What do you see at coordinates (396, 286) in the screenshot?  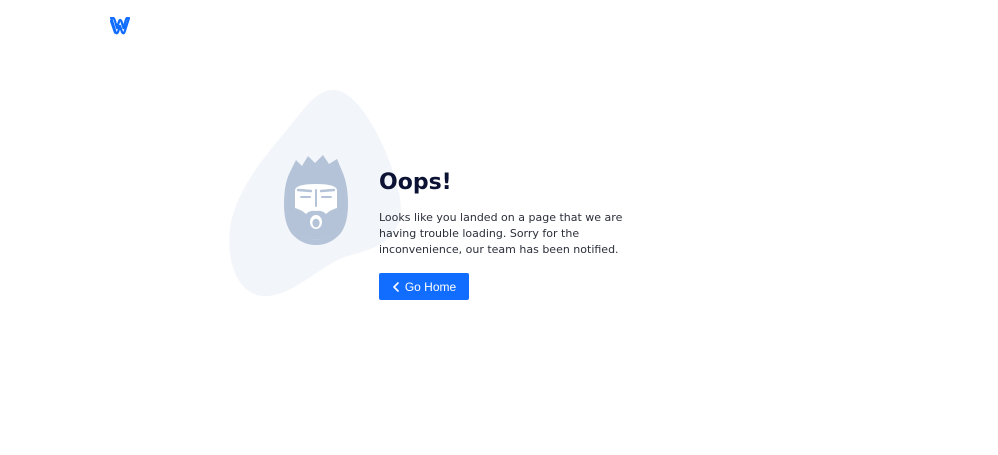 I see `chevron-left-icon` at bounding box center [396, 286].